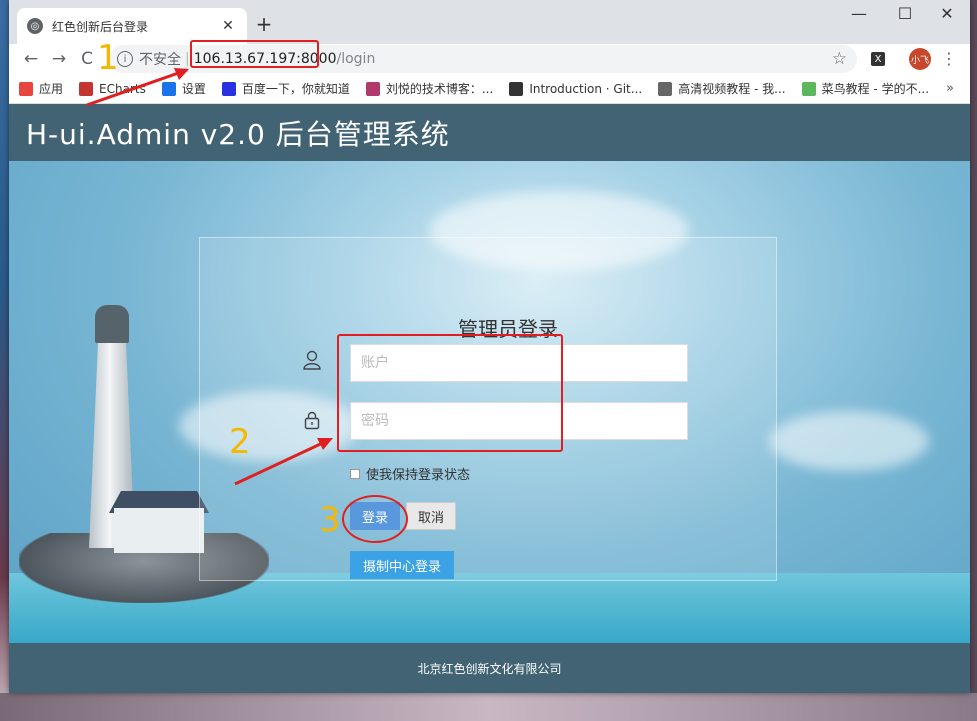 This screenshot has width=977, height=721. What do you see at coordinates (264, 24) in the screenshot?
I see `new-tab-button: +` at bounding box center [264, 24].